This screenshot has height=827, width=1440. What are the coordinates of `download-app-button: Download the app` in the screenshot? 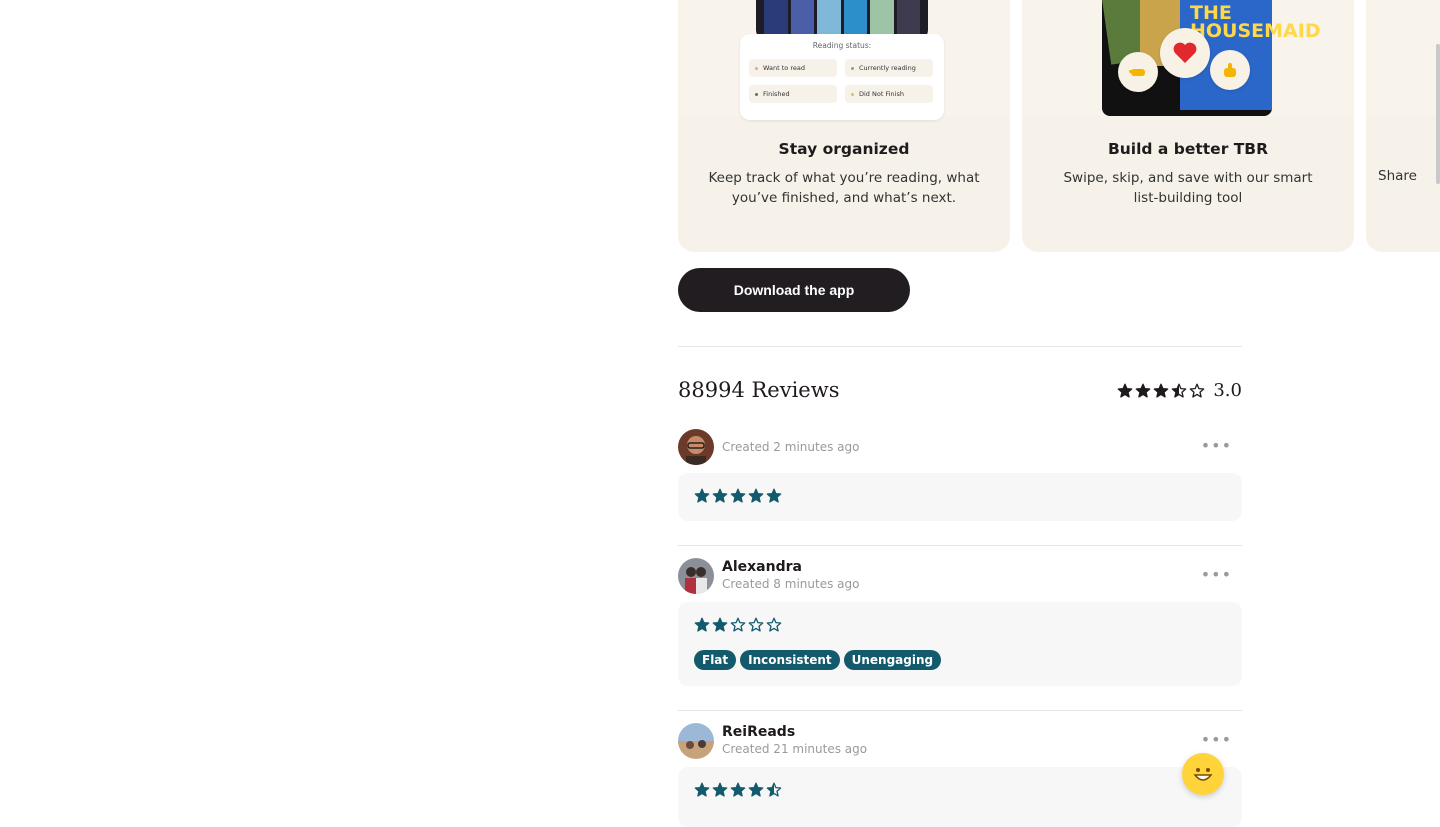 It's located at (794, 290).